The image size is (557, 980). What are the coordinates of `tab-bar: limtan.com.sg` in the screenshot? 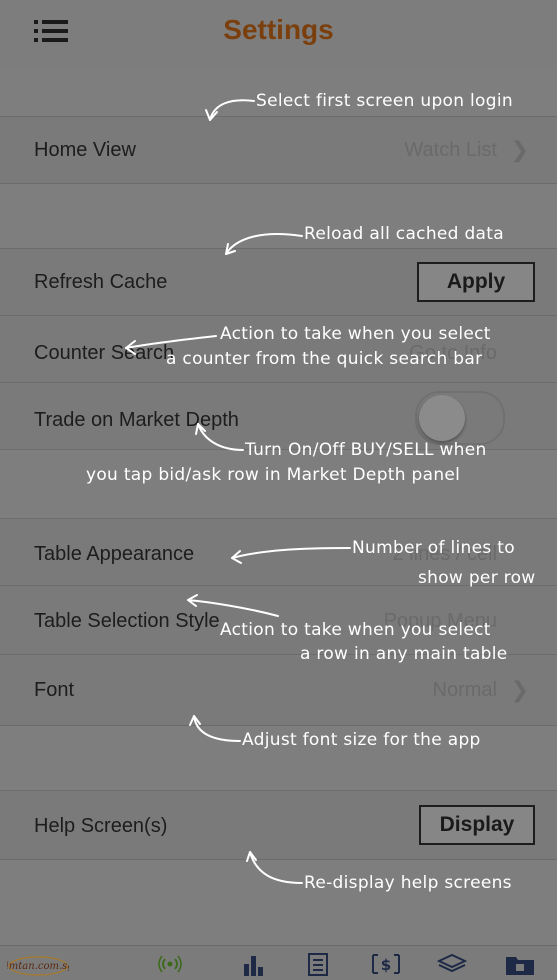 It's located at (278, 962).